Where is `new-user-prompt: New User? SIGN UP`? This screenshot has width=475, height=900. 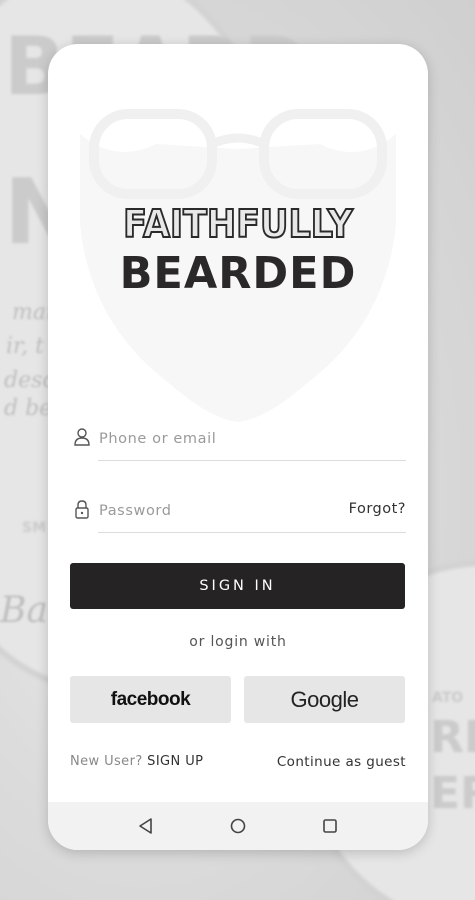 new-user-prompt: New User? SIGN UP is located at coordinates (136, 761).